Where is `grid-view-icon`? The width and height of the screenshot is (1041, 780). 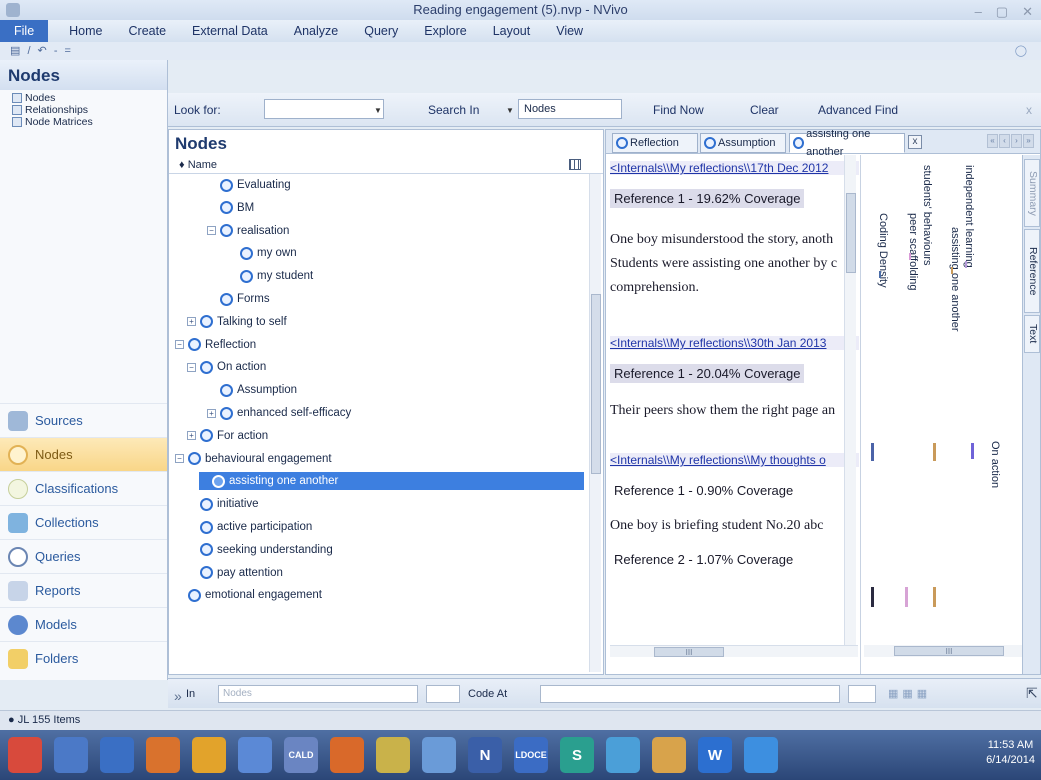 grid-view-icon is located at coordinates (575, 164).